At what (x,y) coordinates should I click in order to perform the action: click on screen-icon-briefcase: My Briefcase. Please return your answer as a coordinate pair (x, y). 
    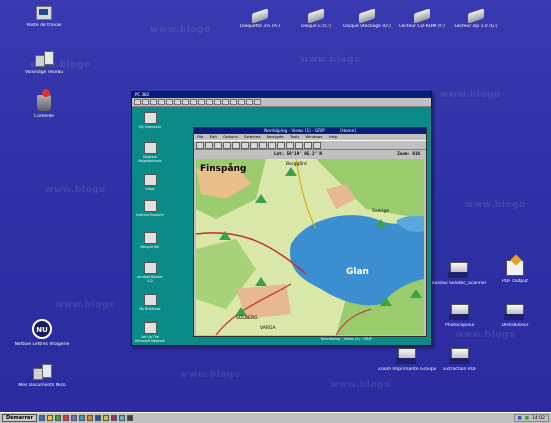
    Looking at the image, I should click on (150, 303).